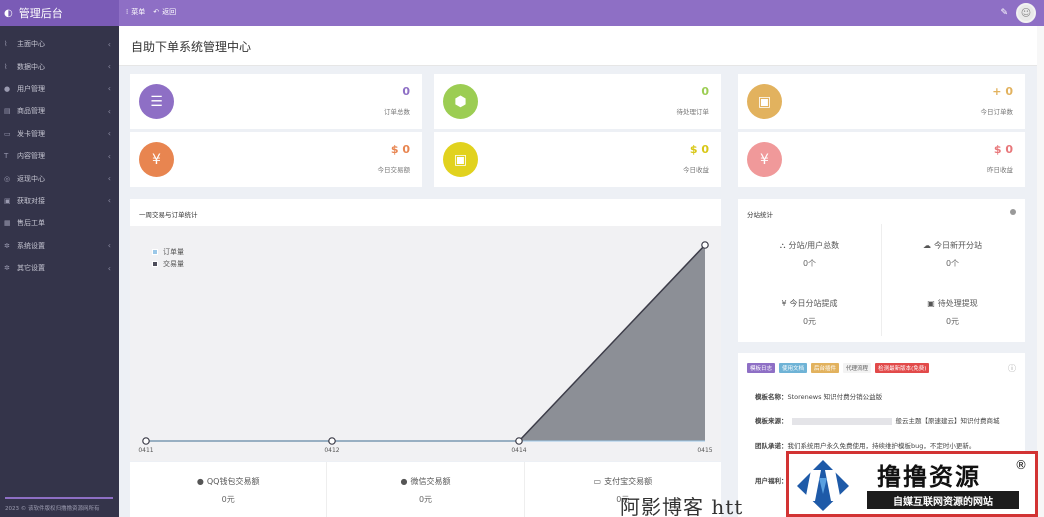  What do you see at coordinates (1012, 368) in the screenshot?
I see `info-icon: ⓘ` at bounding box center [1012, 368].